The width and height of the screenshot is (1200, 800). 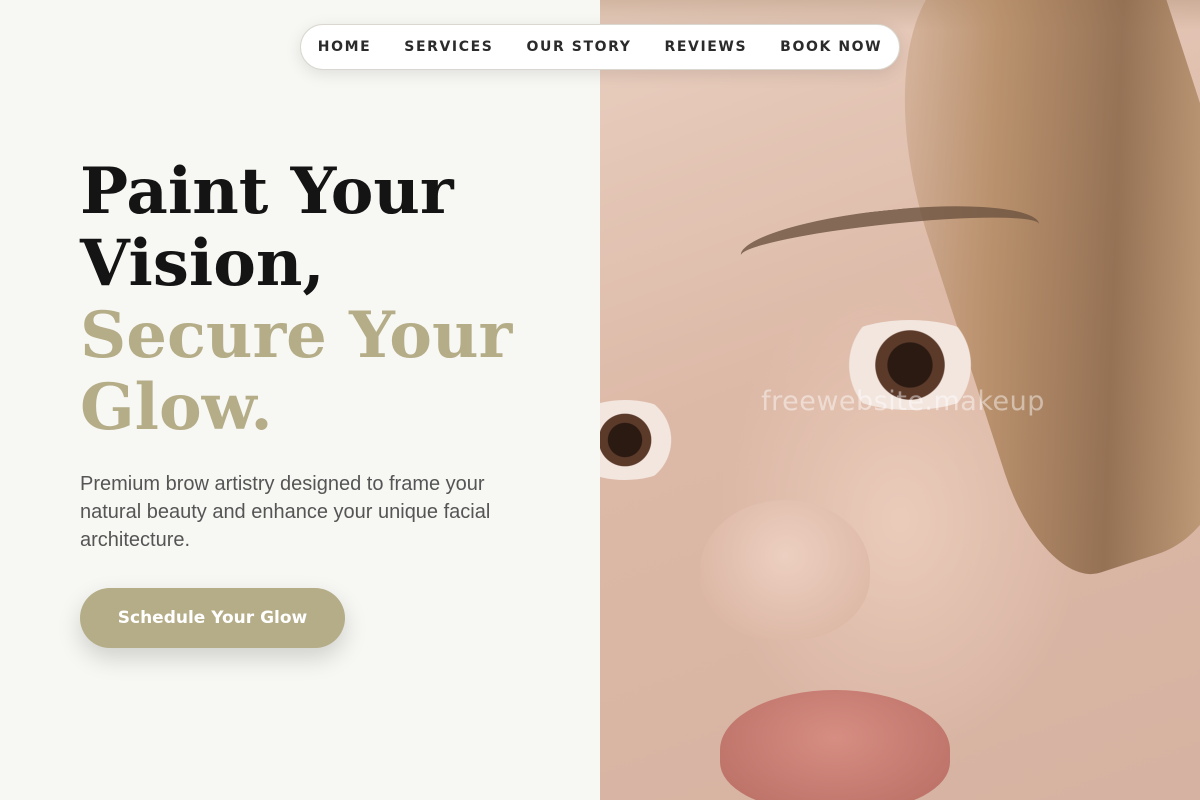 What do you see at coordinates (345, 47) in the screenshot?
I see `nav-home: HOME` at bounding box center [345, 47].